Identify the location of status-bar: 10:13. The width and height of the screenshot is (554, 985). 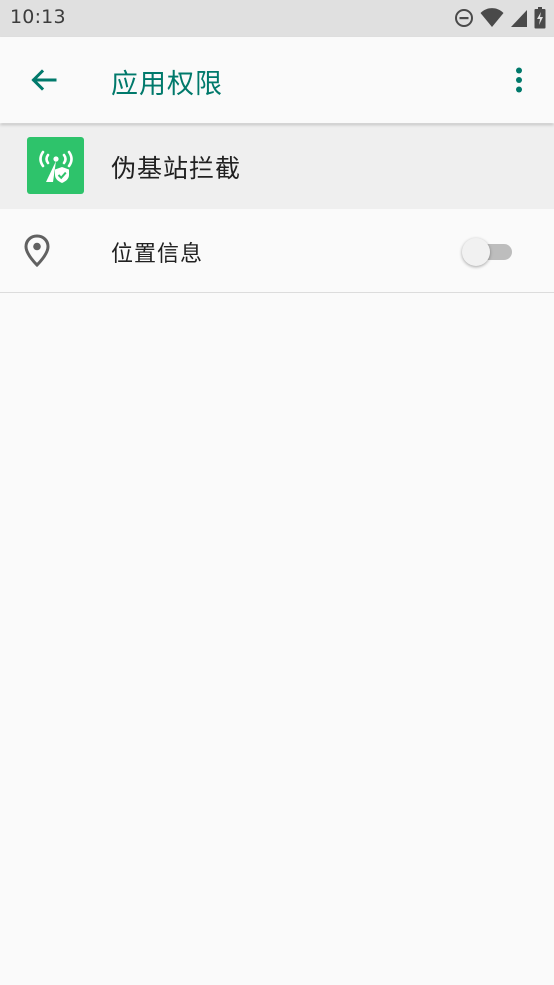
(277, 18).